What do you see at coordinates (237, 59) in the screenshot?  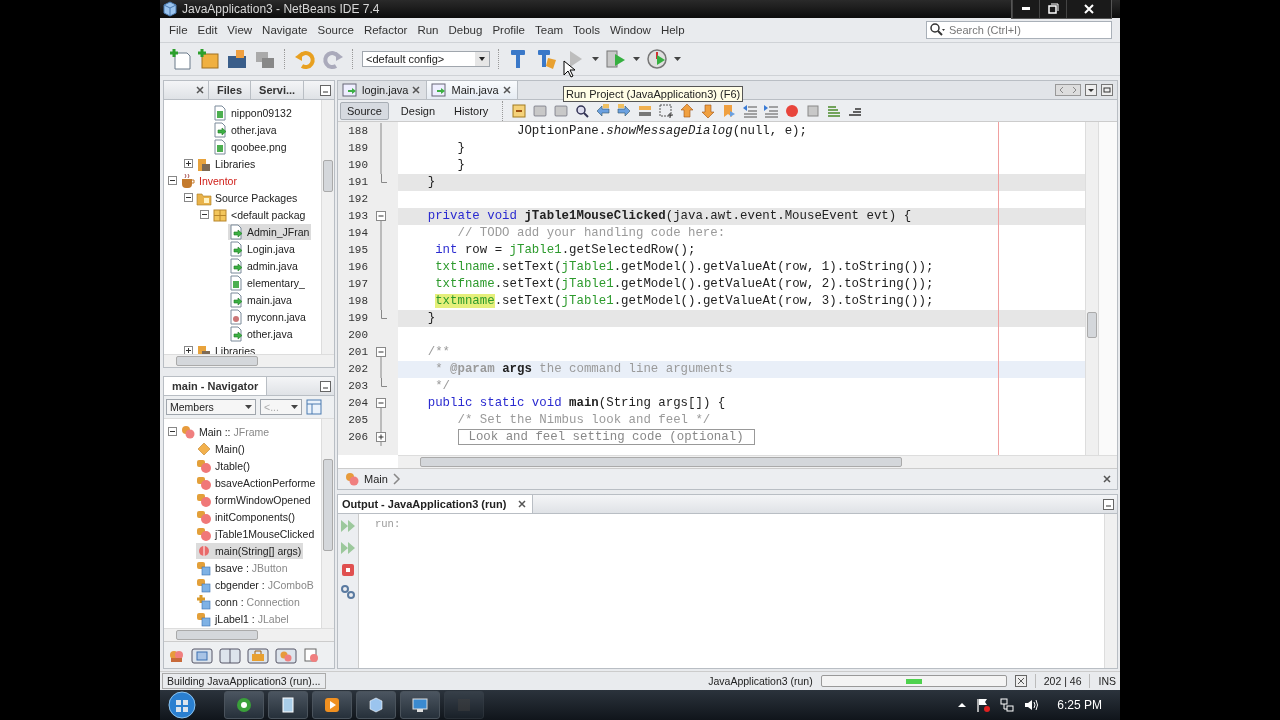 I see `open-folder-icon` at bounding box center [237, 59].